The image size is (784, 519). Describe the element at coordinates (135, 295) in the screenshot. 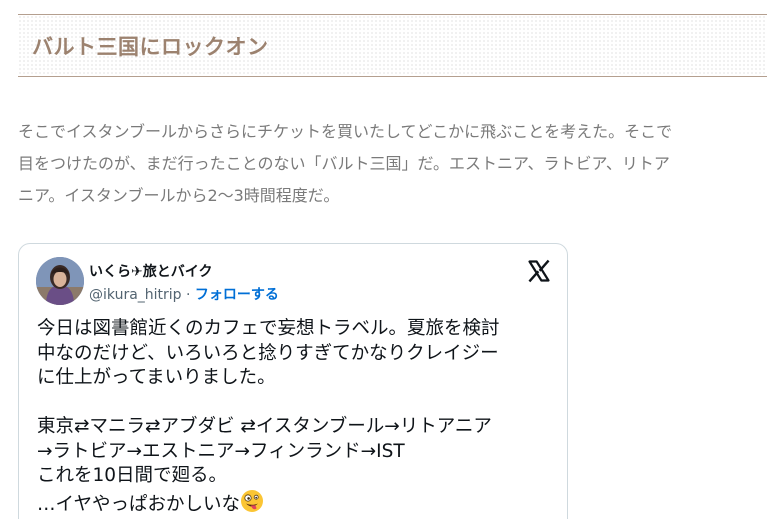

I see `tweet-handle: @ikura_hitrip` at that location.